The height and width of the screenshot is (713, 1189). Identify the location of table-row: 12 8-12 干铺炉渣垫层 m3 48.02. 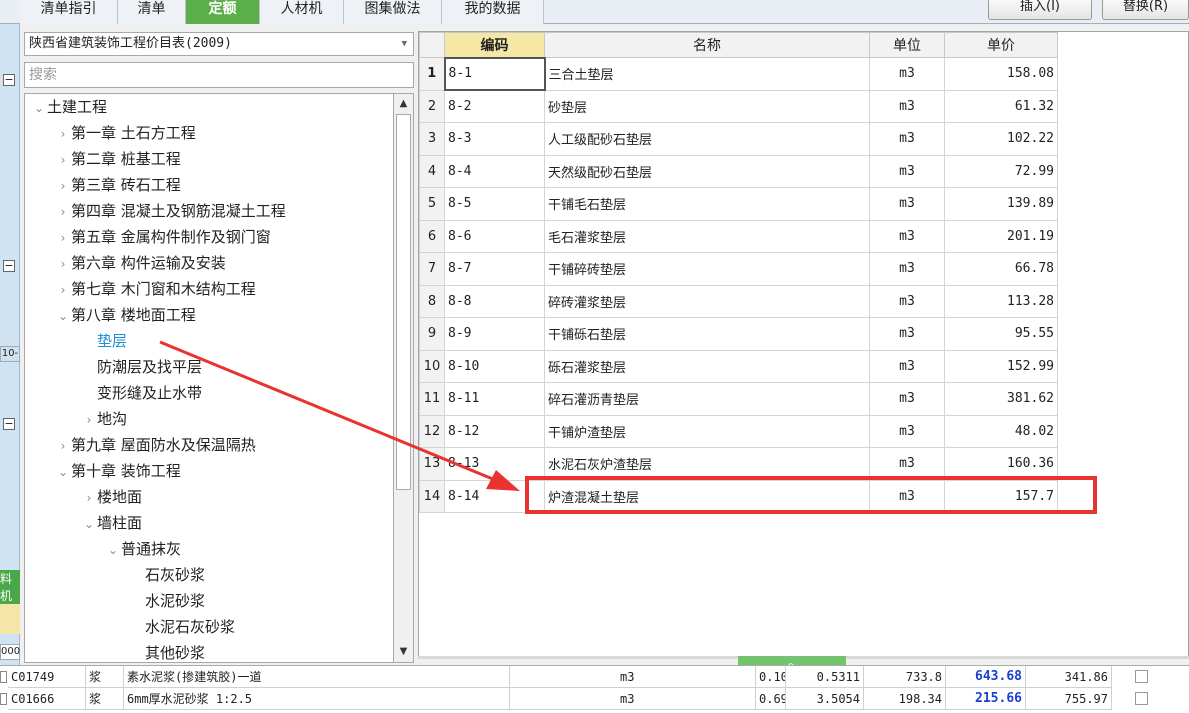
(738, 431).